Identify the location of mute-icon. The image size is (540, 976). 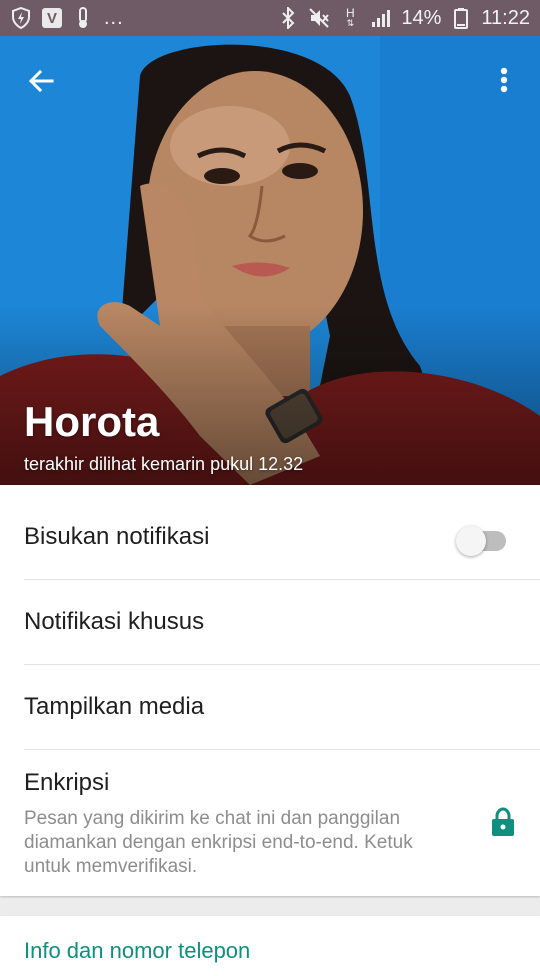
(319, 18).